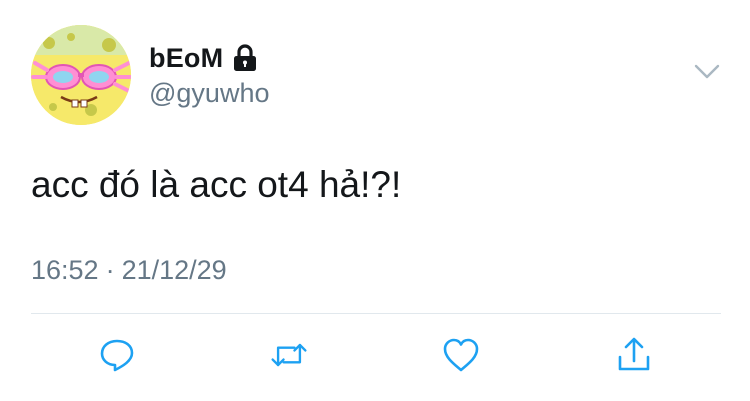 The width and height of the screenshot is (750, 401). What do you see at coordinates (707, 72) in the screenshot?
I see `chevron-down-icon` at bounding box center [707, 72].